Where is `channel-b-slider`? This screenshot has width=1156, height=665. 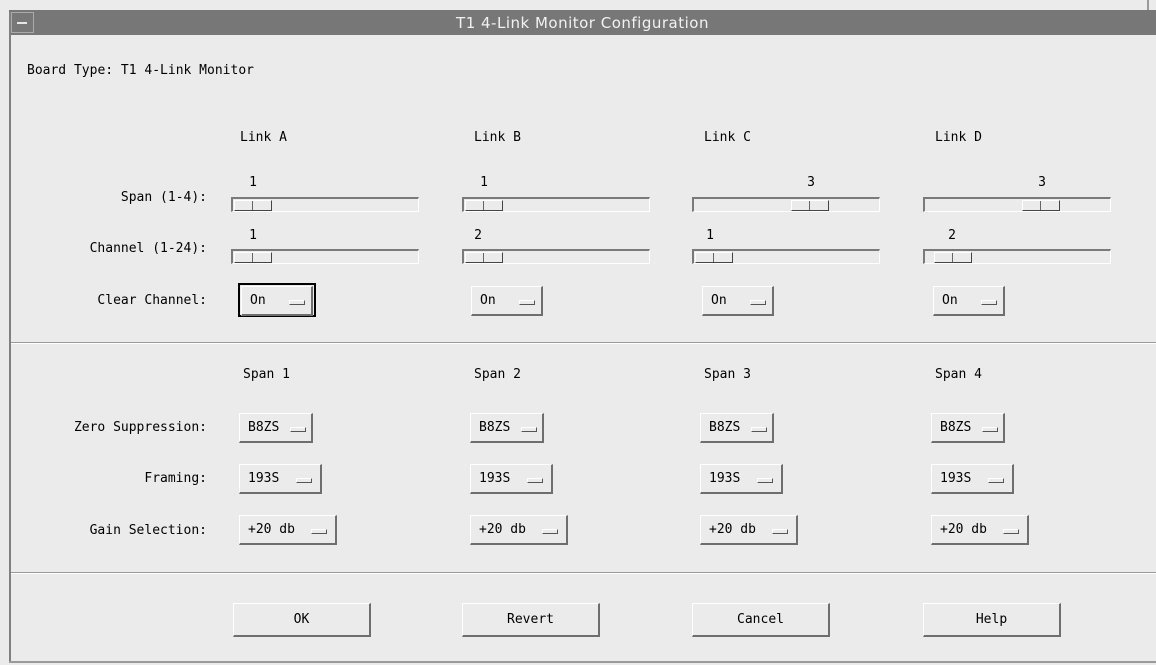 channel-b-slider is located at coordinates (556, 256).